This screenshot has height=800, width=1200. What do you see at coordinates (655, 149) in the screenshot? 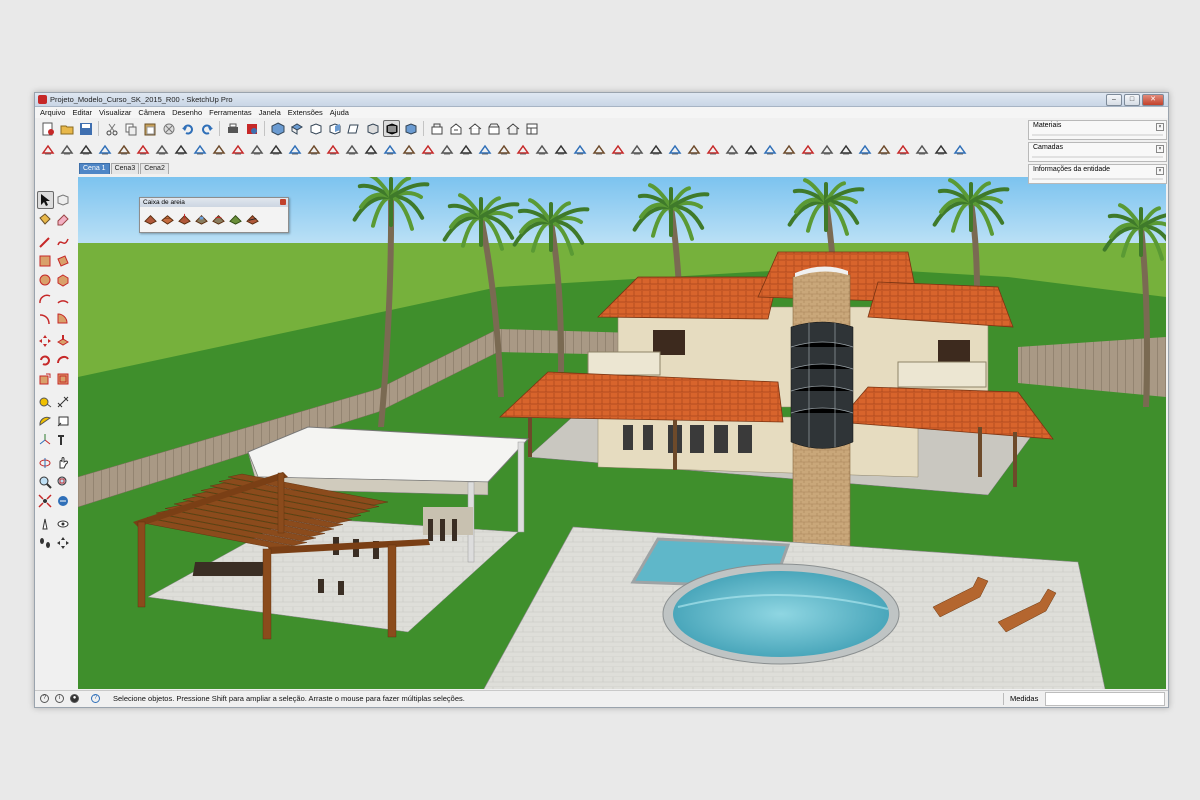
I see `sandbox-contours-tool-button` at bounding box center [655, 149].